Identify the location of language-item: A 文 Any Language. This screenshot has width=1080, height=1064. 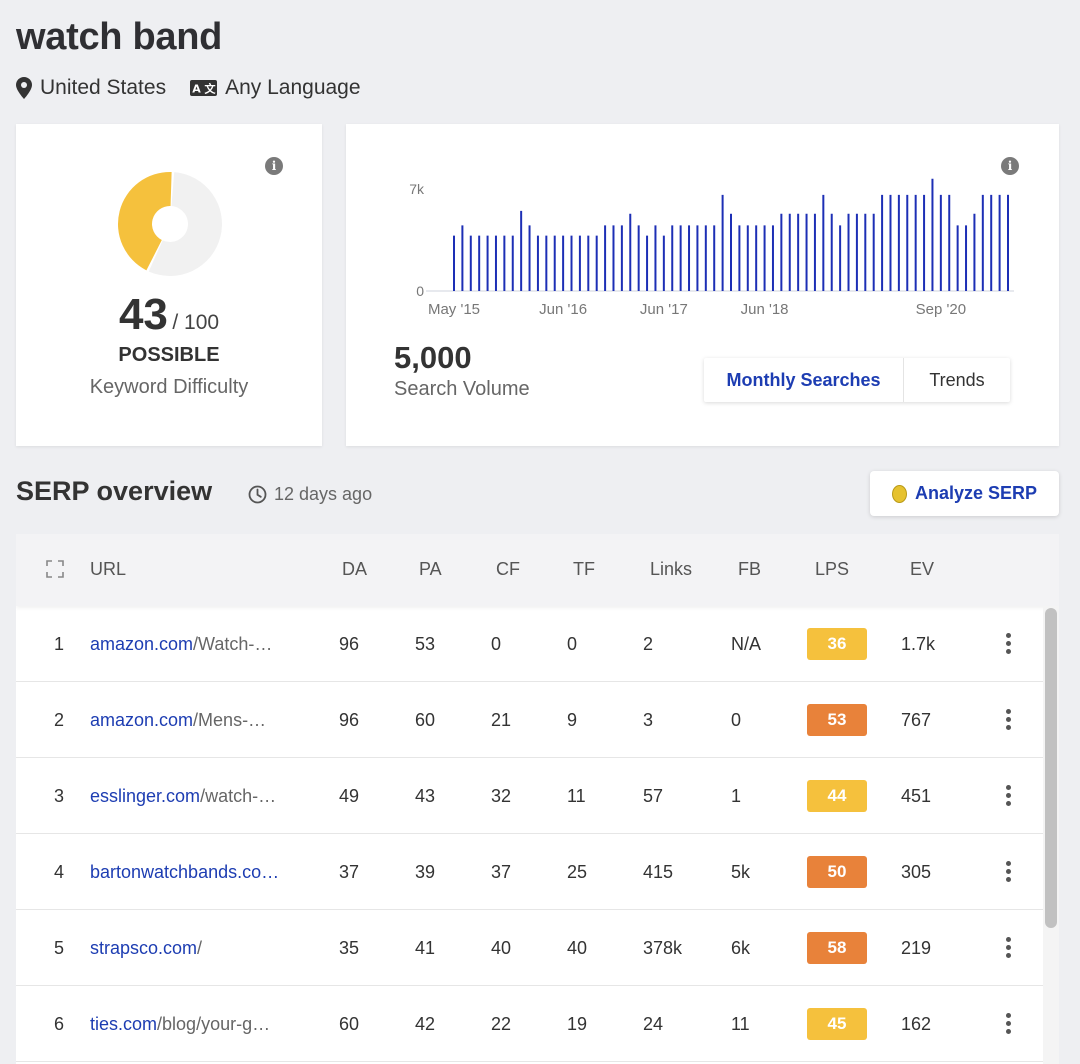
(275, 88).